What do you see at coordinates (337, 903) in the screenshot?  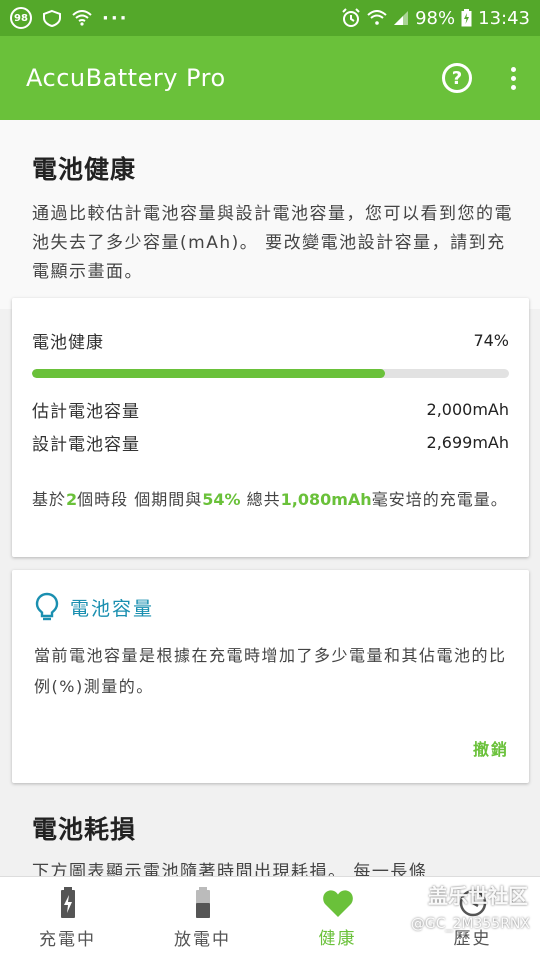 I see `heart-icon` at bounding box center [337, 903].